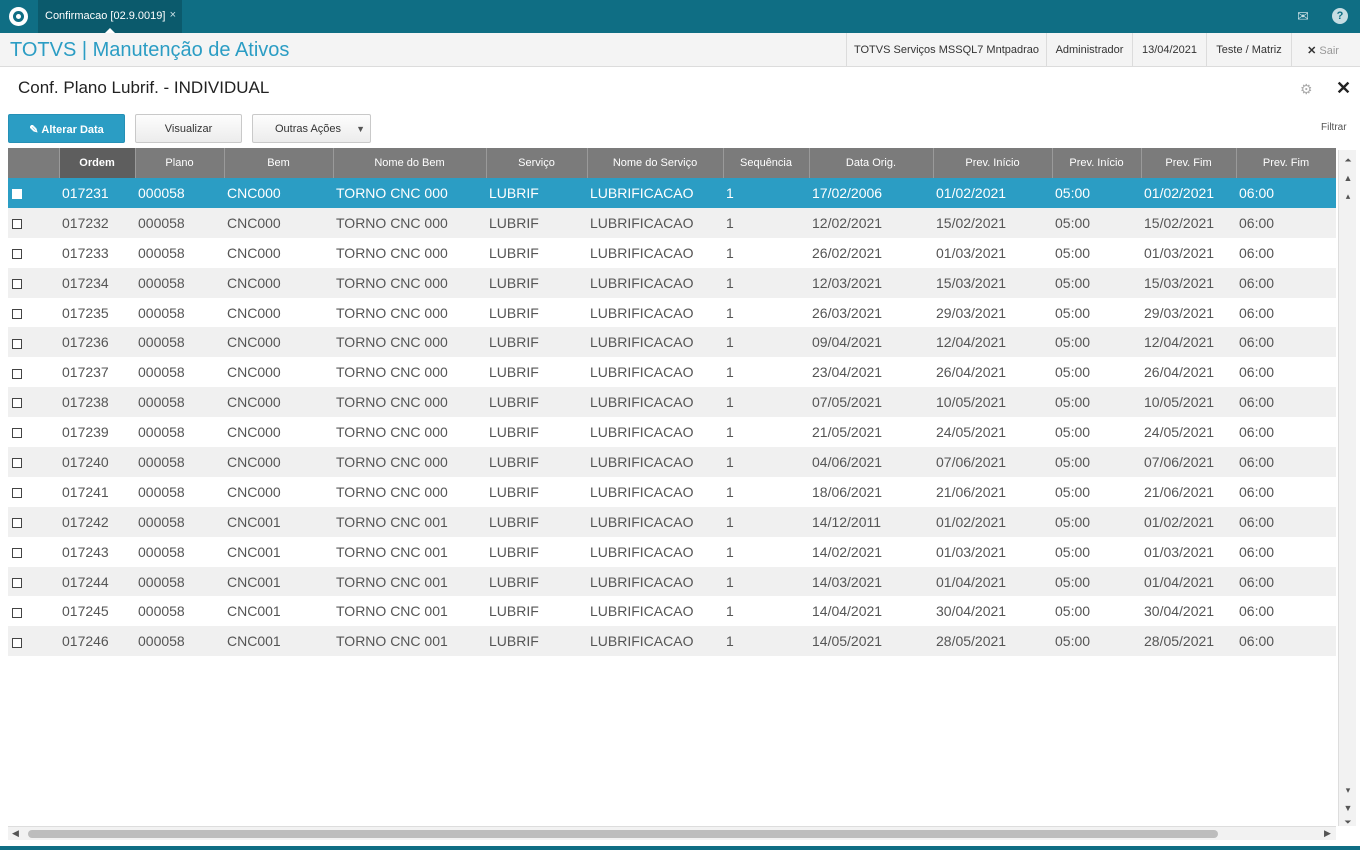 The image size is (1360, 850). What do you see at coordinates (537, 163) in the screenshot?
I see `column-header-5: Serviço` at bounding box center [537, 163].